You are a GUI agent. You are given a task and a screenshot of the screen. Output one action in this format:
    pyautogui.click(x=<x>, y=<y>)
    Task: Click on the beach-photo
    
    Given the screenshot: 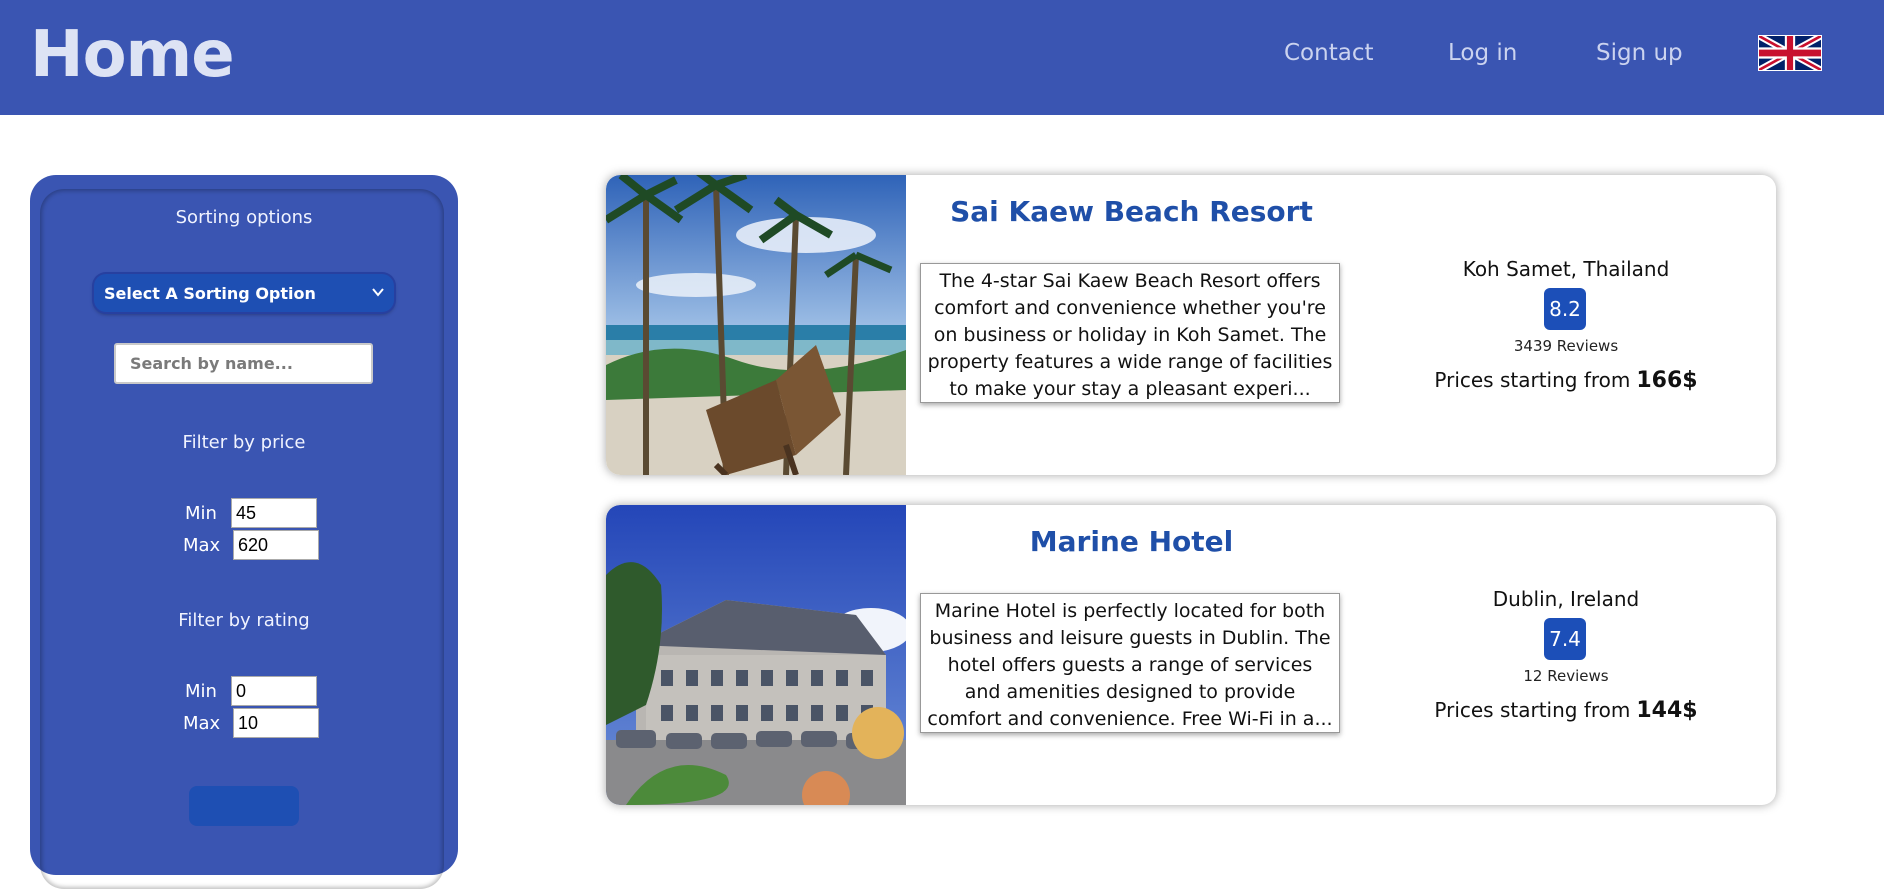 What is the action you would take?
    pyautogui.click(x=756, y=325)
    